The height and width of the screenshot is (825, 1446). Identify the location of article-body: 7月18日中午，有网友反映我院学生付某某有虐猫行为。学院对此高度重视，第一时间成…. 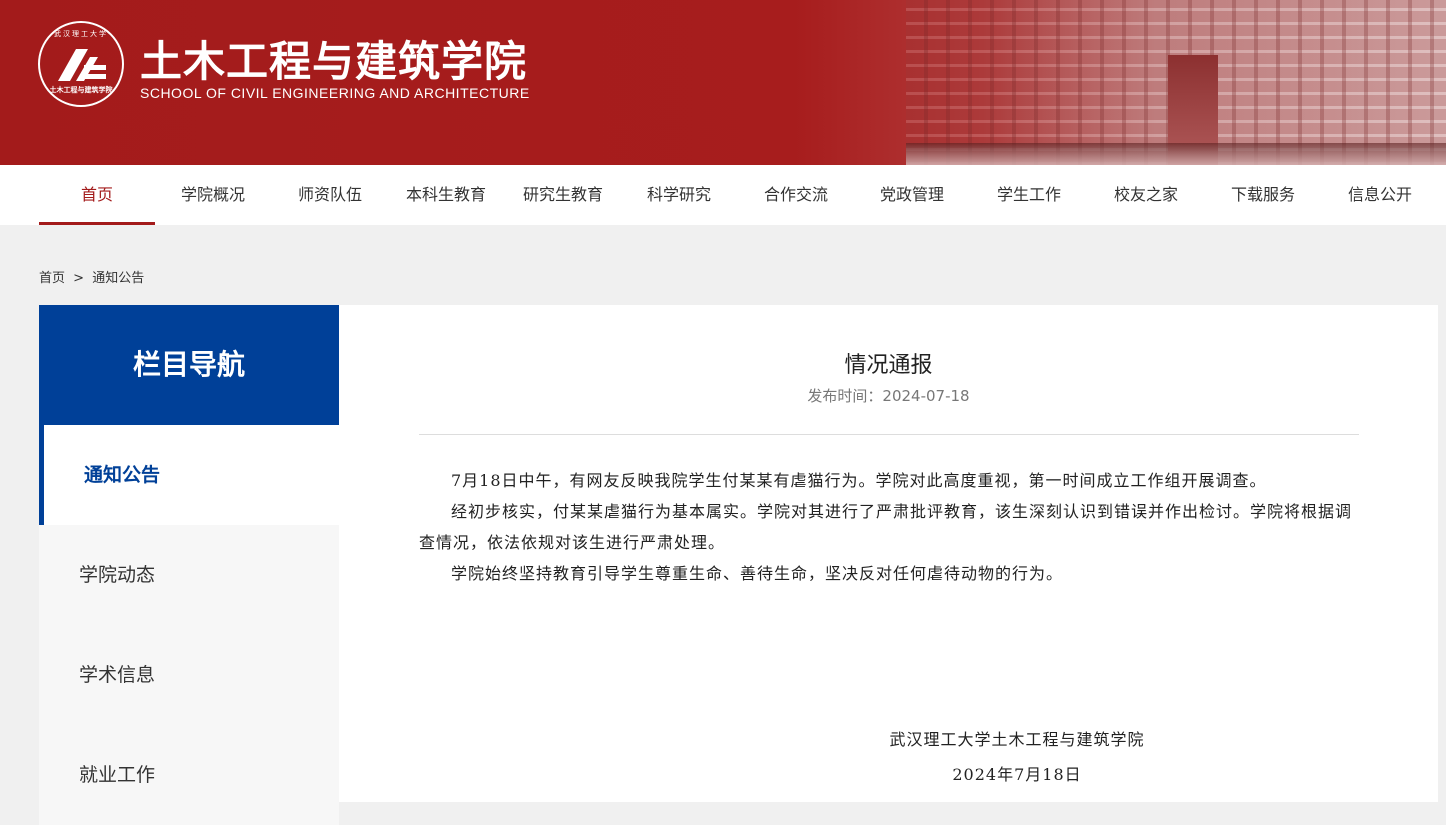
(889, 527).